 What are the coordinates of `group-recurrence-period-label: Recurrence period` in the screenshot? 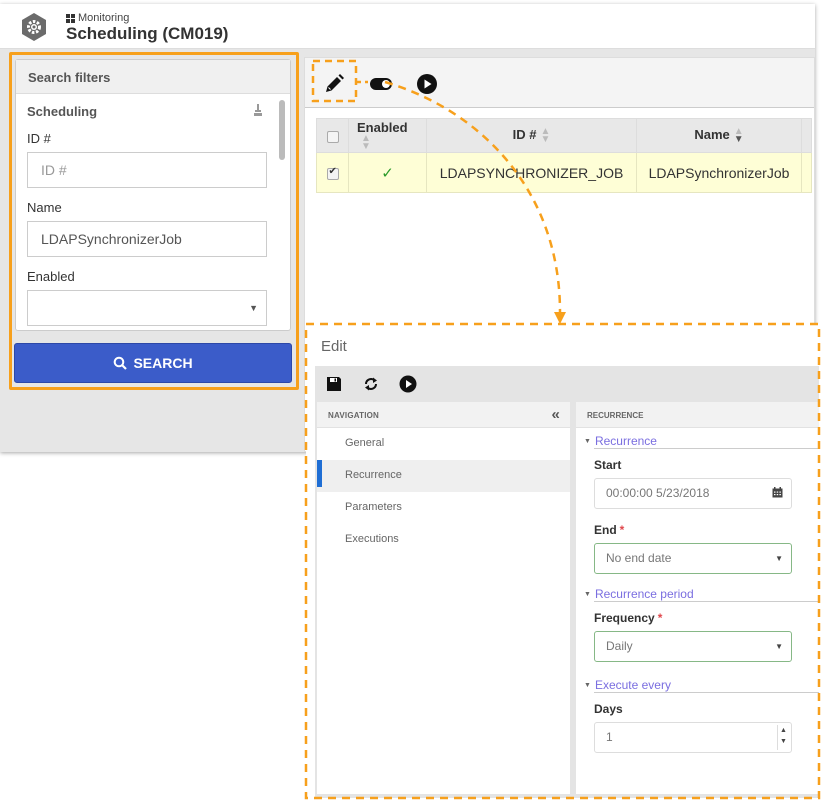 It's located at (644, 594).